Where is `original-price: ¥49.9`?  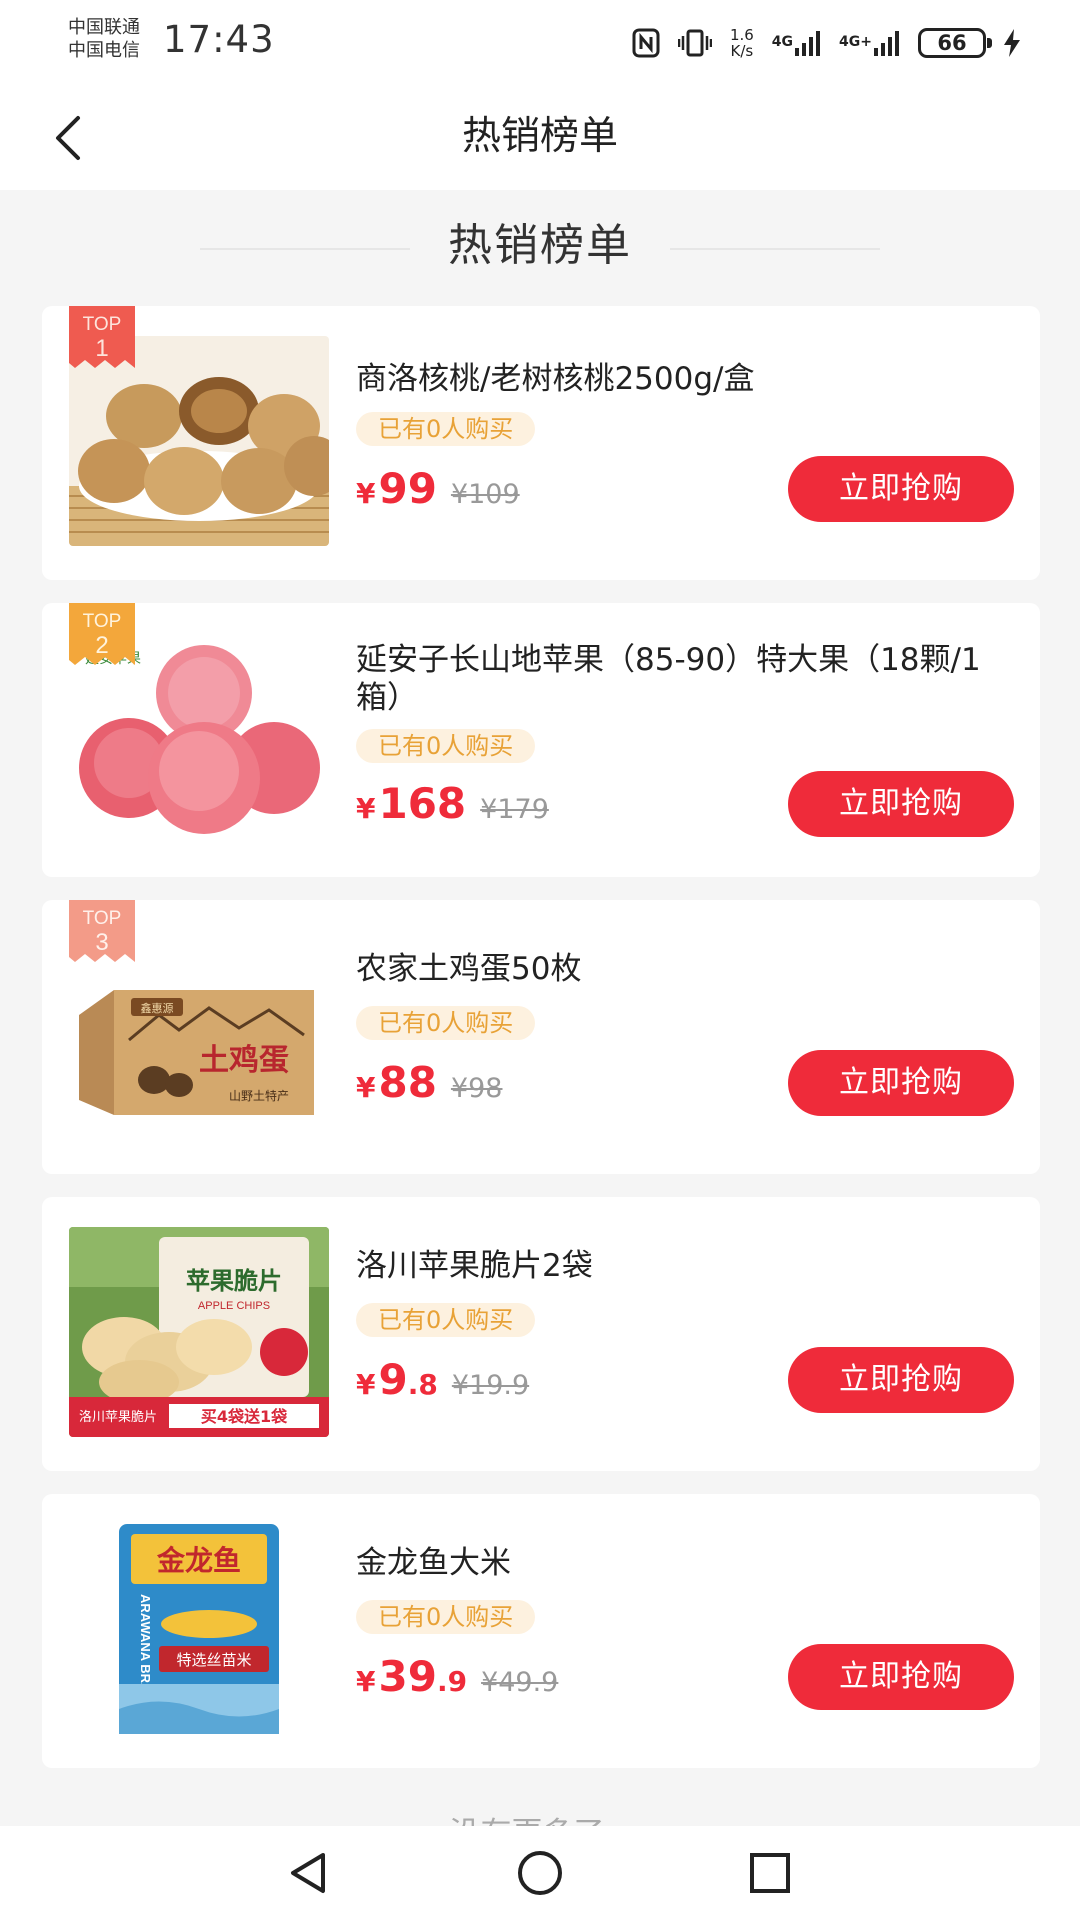
original-price: ¥49.9 is located at coordinates (520, 1682).